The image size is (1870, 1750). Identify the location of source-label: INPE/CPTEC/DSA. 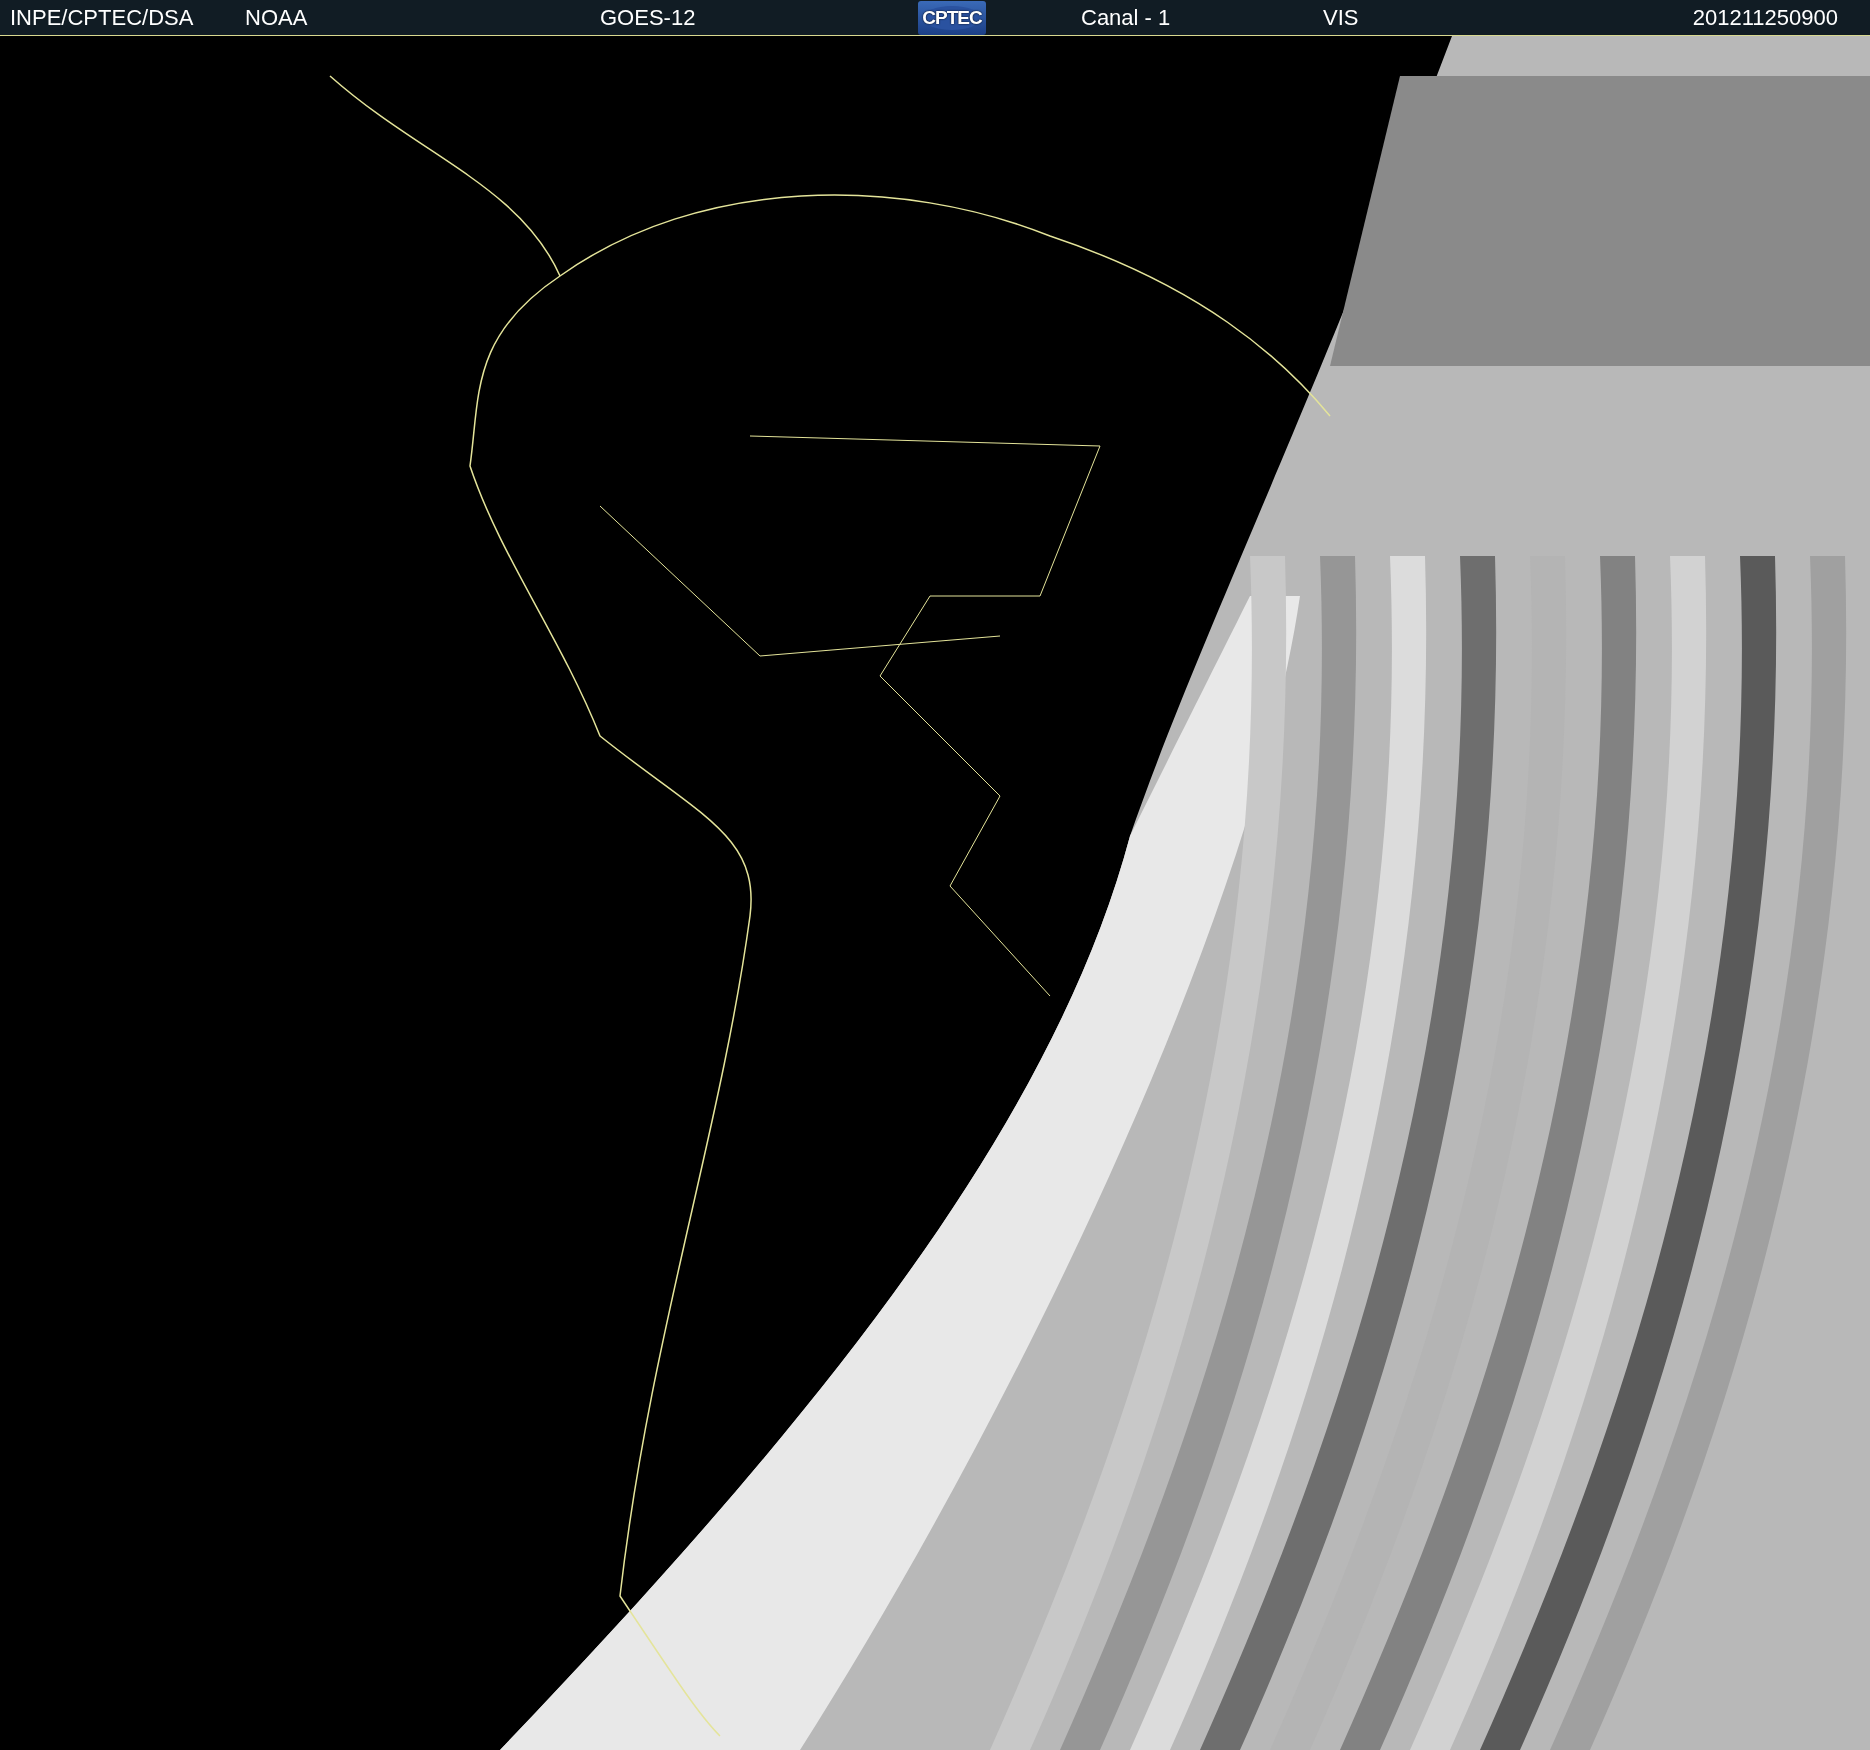
(102, 17).